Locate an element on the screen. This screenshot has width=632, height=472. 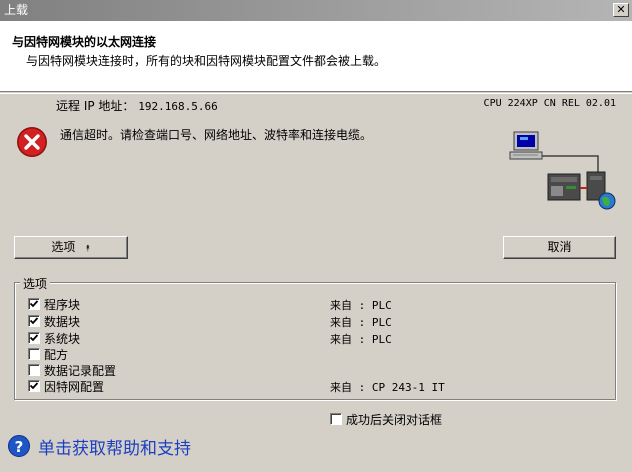
help-link-text: 单击获取帮助和支持 is located at coordinates (114, 446).